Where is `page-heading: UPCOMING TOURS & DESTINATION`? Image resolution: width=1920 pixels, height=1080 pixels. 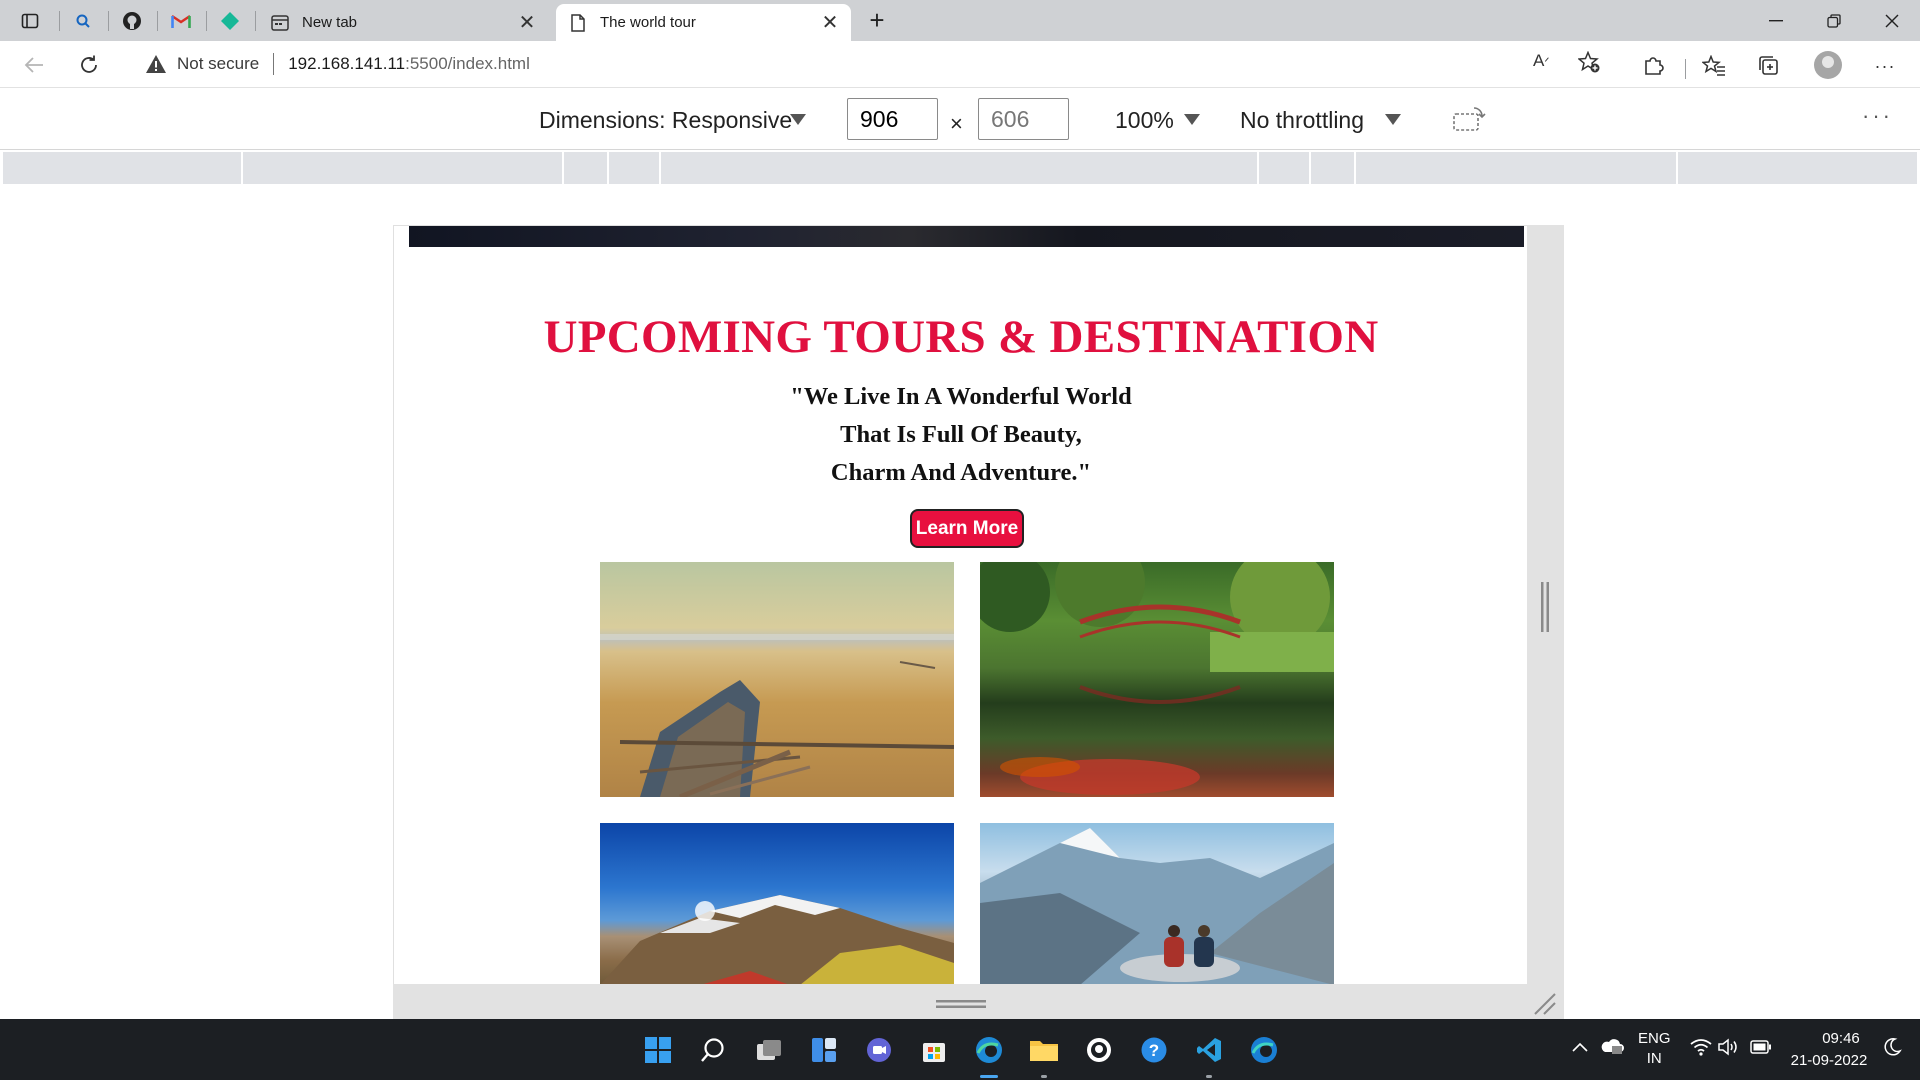 page-heading: UPCOMING TOURS & DESTINATION is located at coordinates (961, 337).